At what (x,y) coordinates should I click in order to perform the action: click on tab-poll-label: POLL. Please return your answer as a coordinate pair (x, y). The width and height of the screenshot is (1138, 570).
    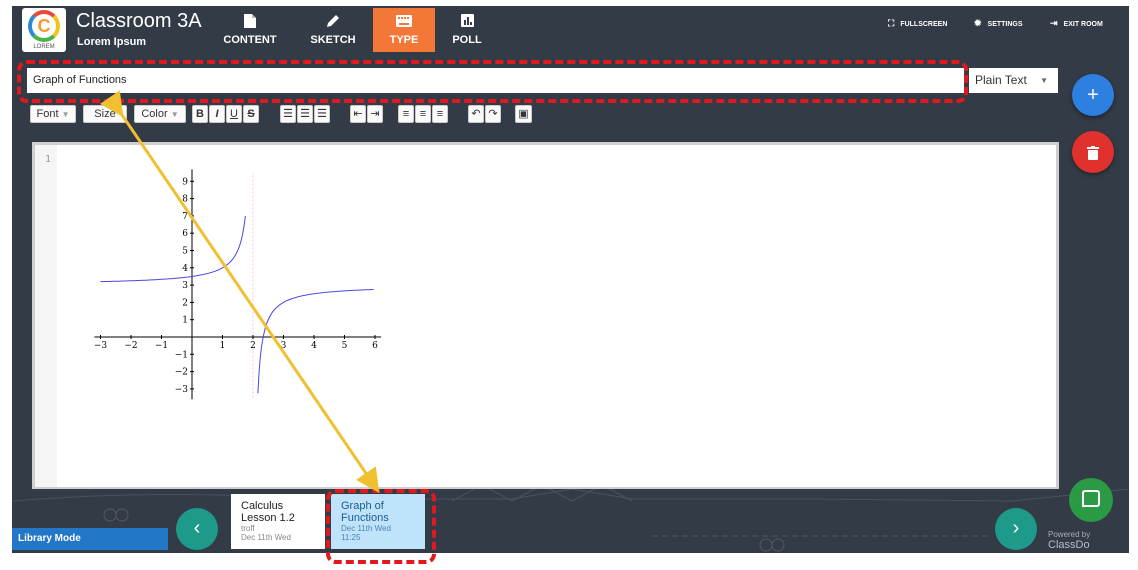
    Looking at the image, I should click on (467, 40).